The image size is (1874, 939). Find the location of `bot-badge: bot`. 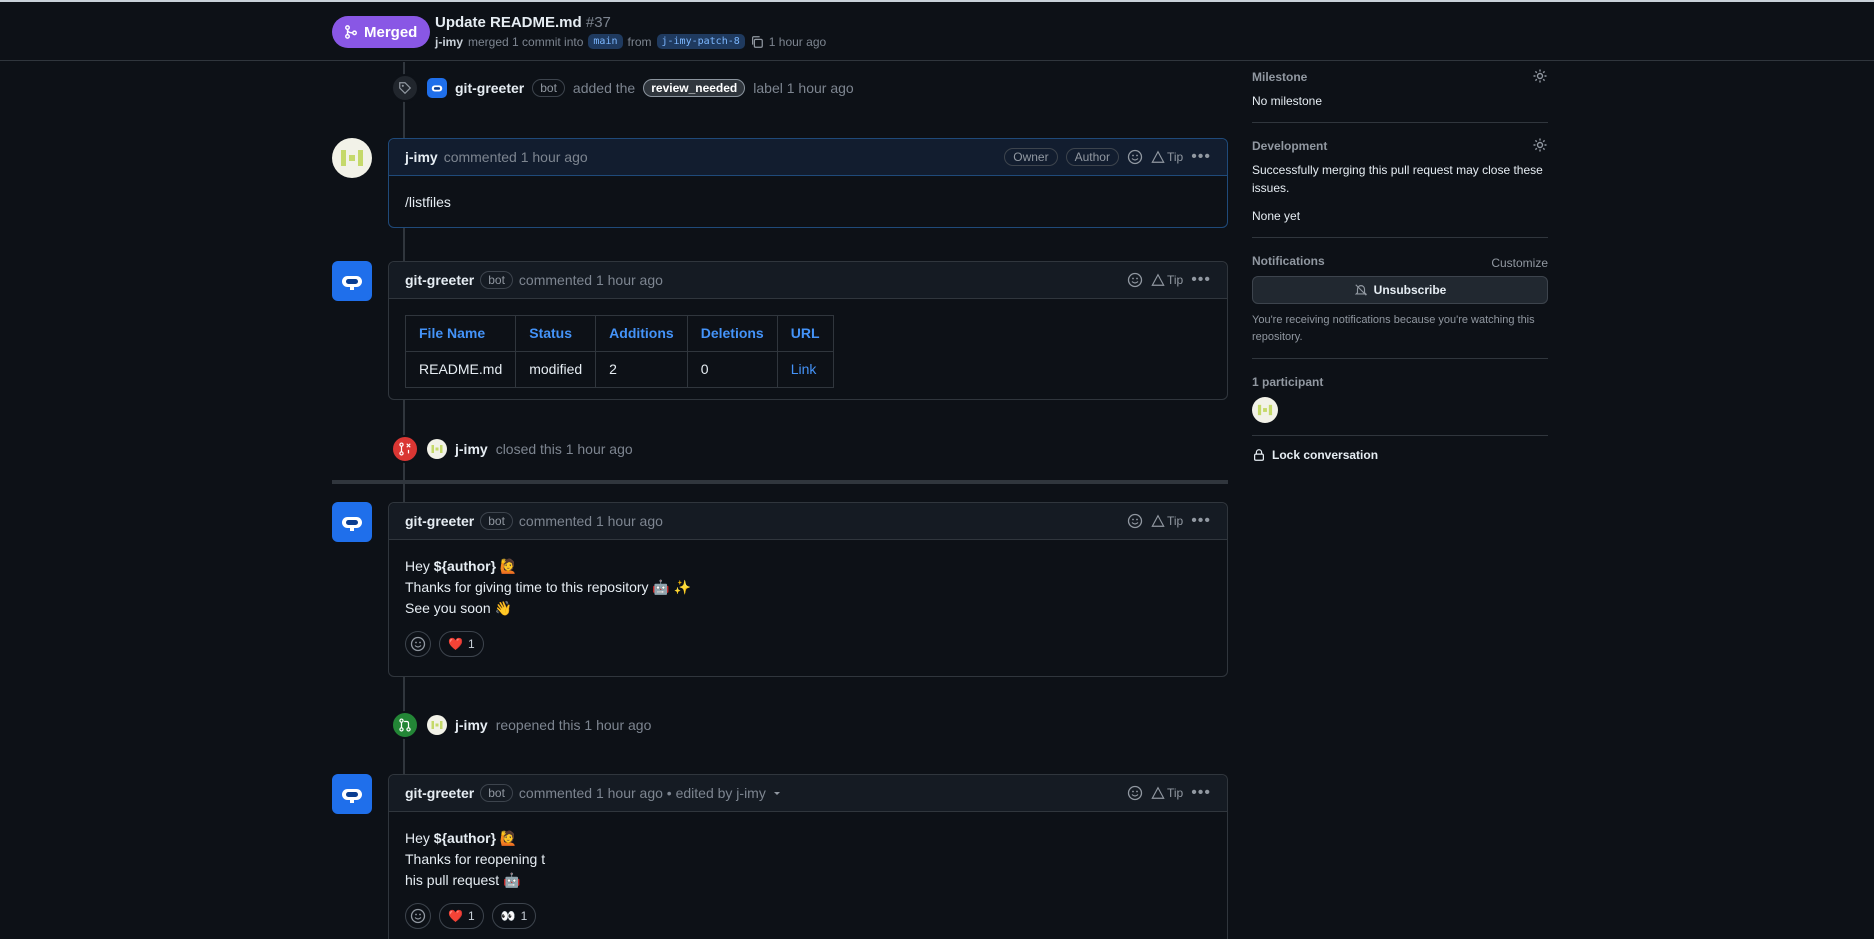

bot-badge: bot is located at coordinates (496, 521).